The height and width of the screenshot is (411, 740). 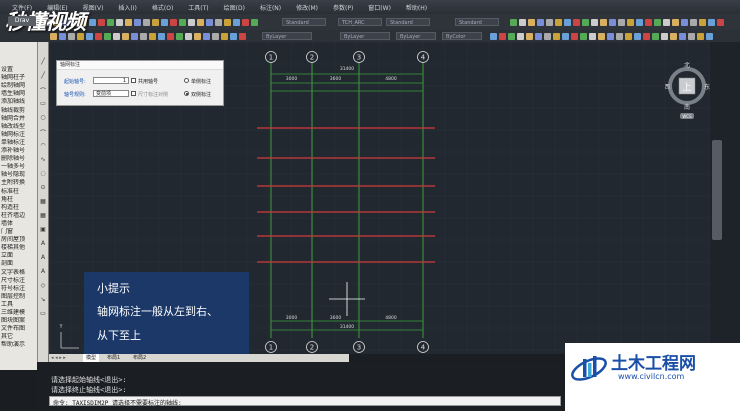 I want to click on draw-tool-icon: ○, so click(x=43, y=117).